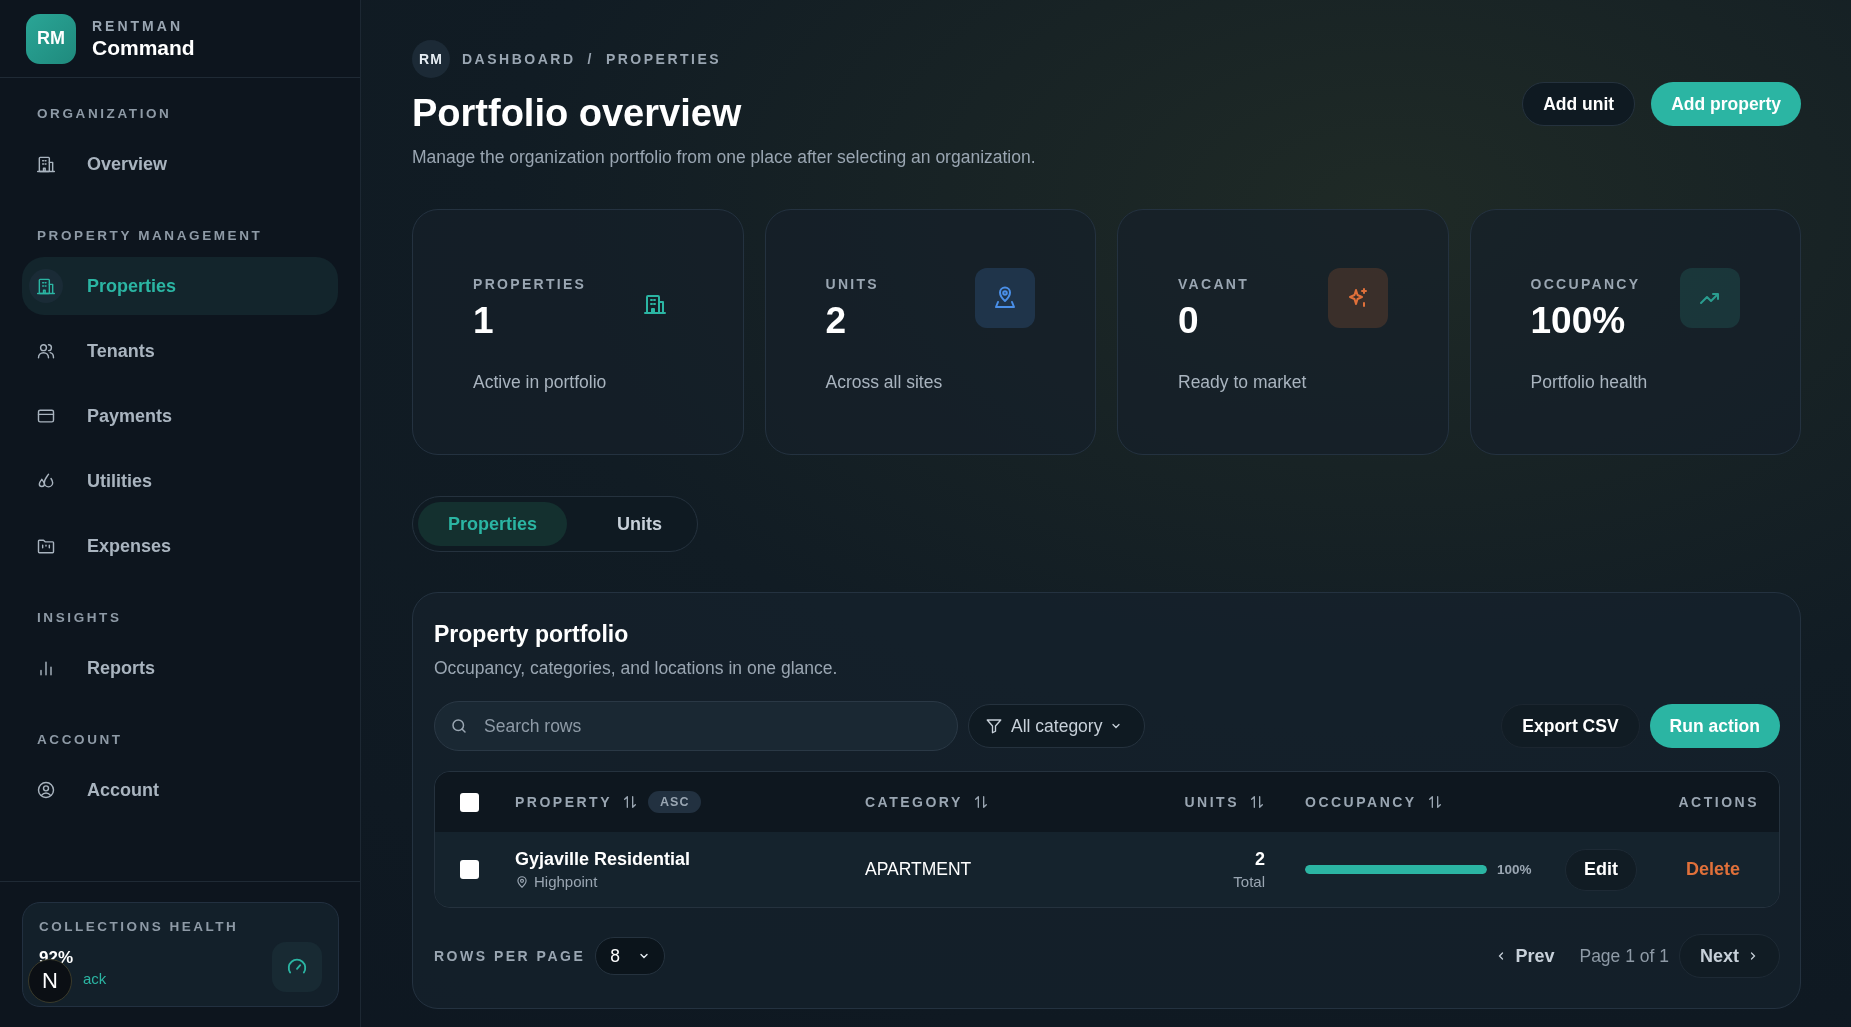 The height and width of the screenshot is (1027, 1851). What do you see at coordinates (46, 351) in the screenshot?
I see `users-icon` at bounding box center [46, 351].